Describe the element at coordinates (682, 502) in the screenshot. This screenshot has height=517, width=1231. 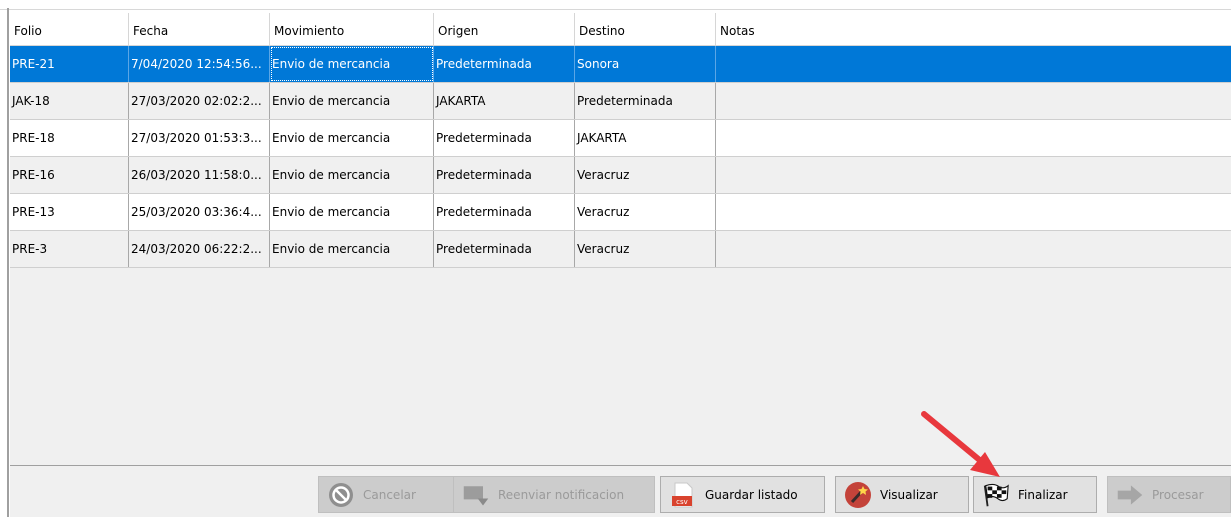
I see `csv-icon-text: csv` at that location.